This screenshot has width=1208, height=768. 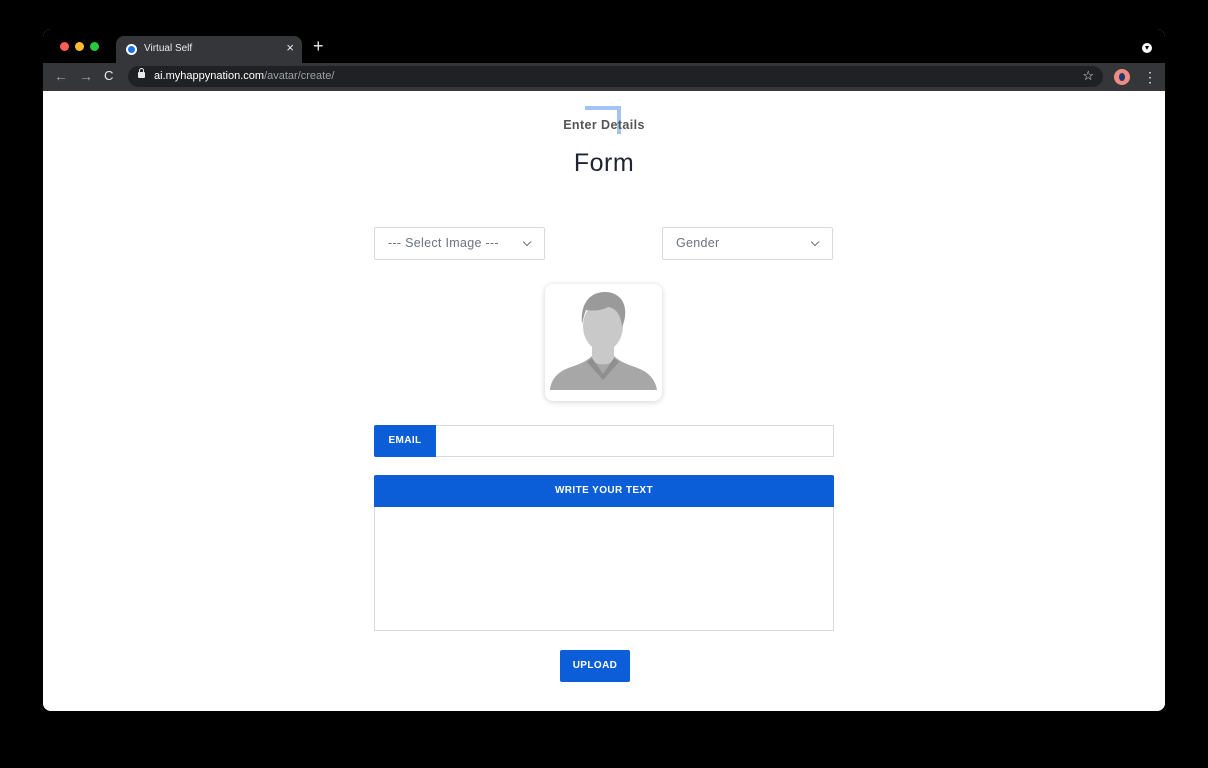 I want to click on text-section-header: WRITE YOUR TEXT, so click(x=604, y=491).